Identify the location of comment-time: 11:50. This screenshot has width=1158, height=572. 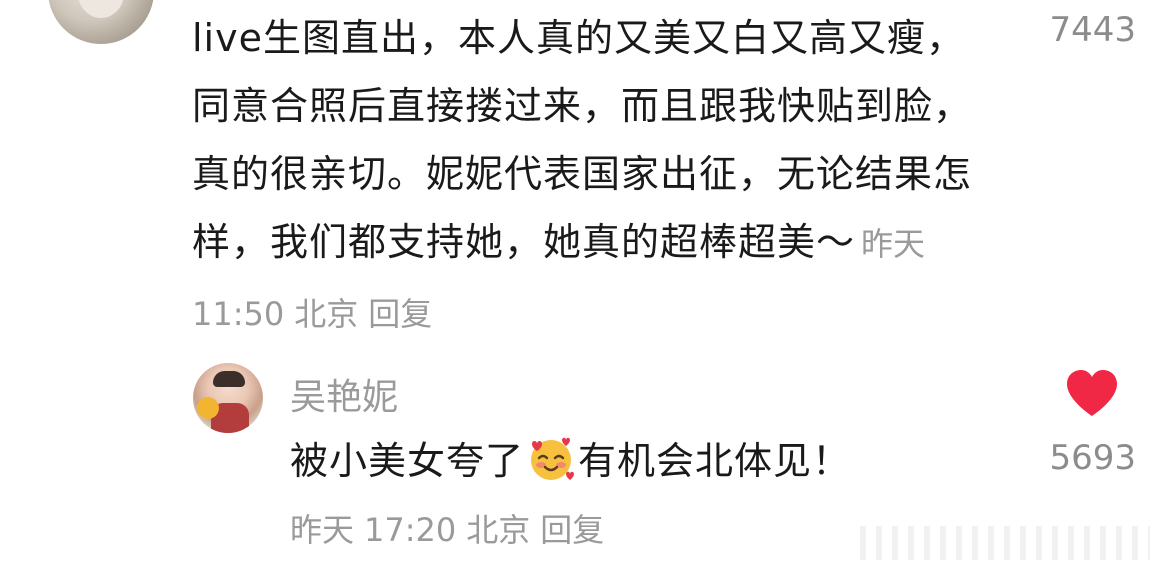
(238, 314).